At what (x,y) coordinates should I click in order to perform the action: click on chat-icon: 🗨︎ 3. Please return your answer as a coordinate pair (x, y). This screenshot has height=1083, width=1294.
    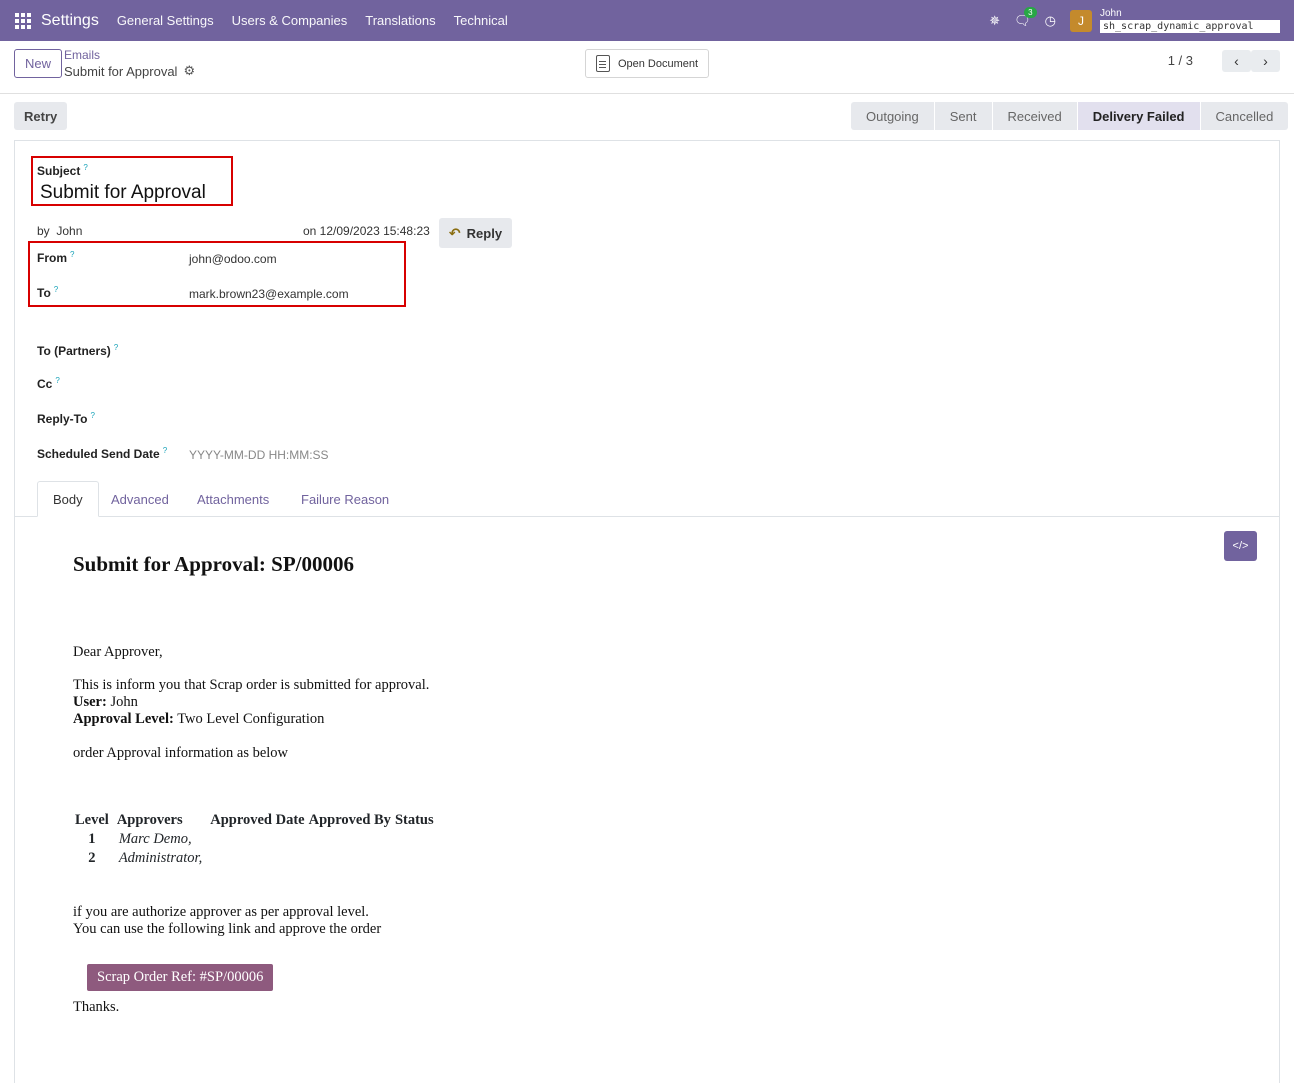
    Looking at the image, I should click on (1025, 17).